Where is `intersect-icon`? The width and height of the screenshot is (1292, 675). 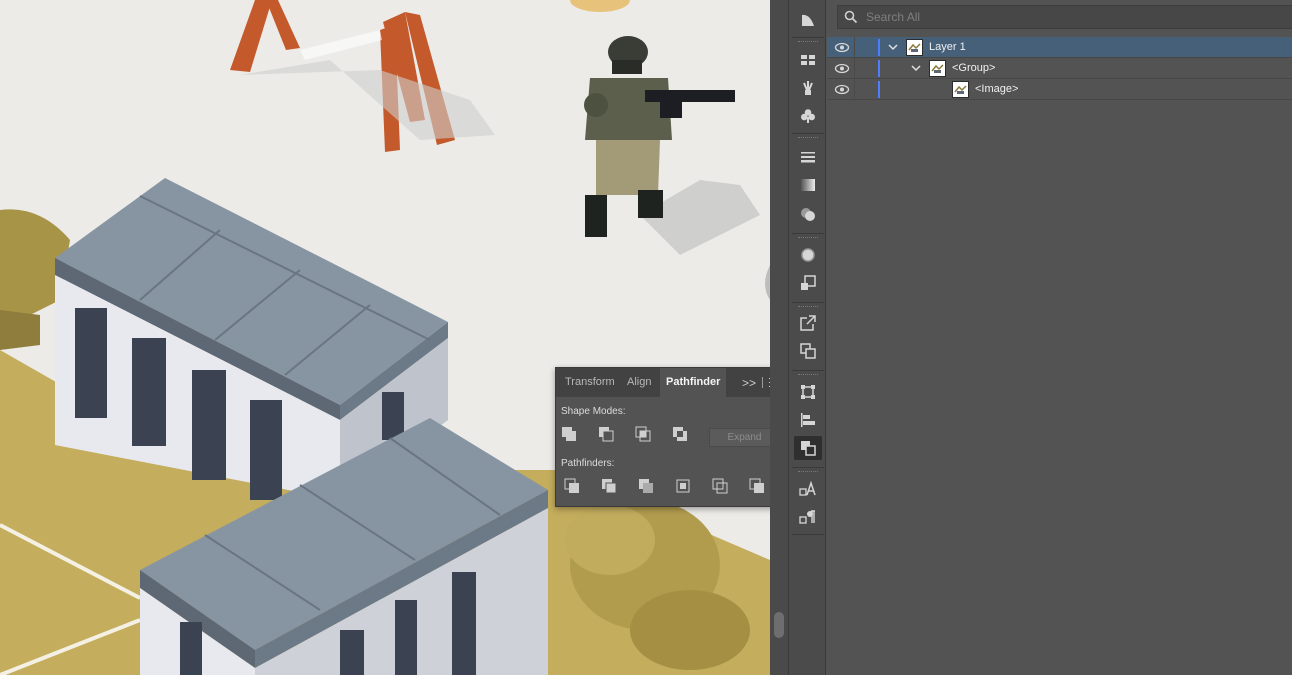 intersect-icon is located at coordinates (643, 434).